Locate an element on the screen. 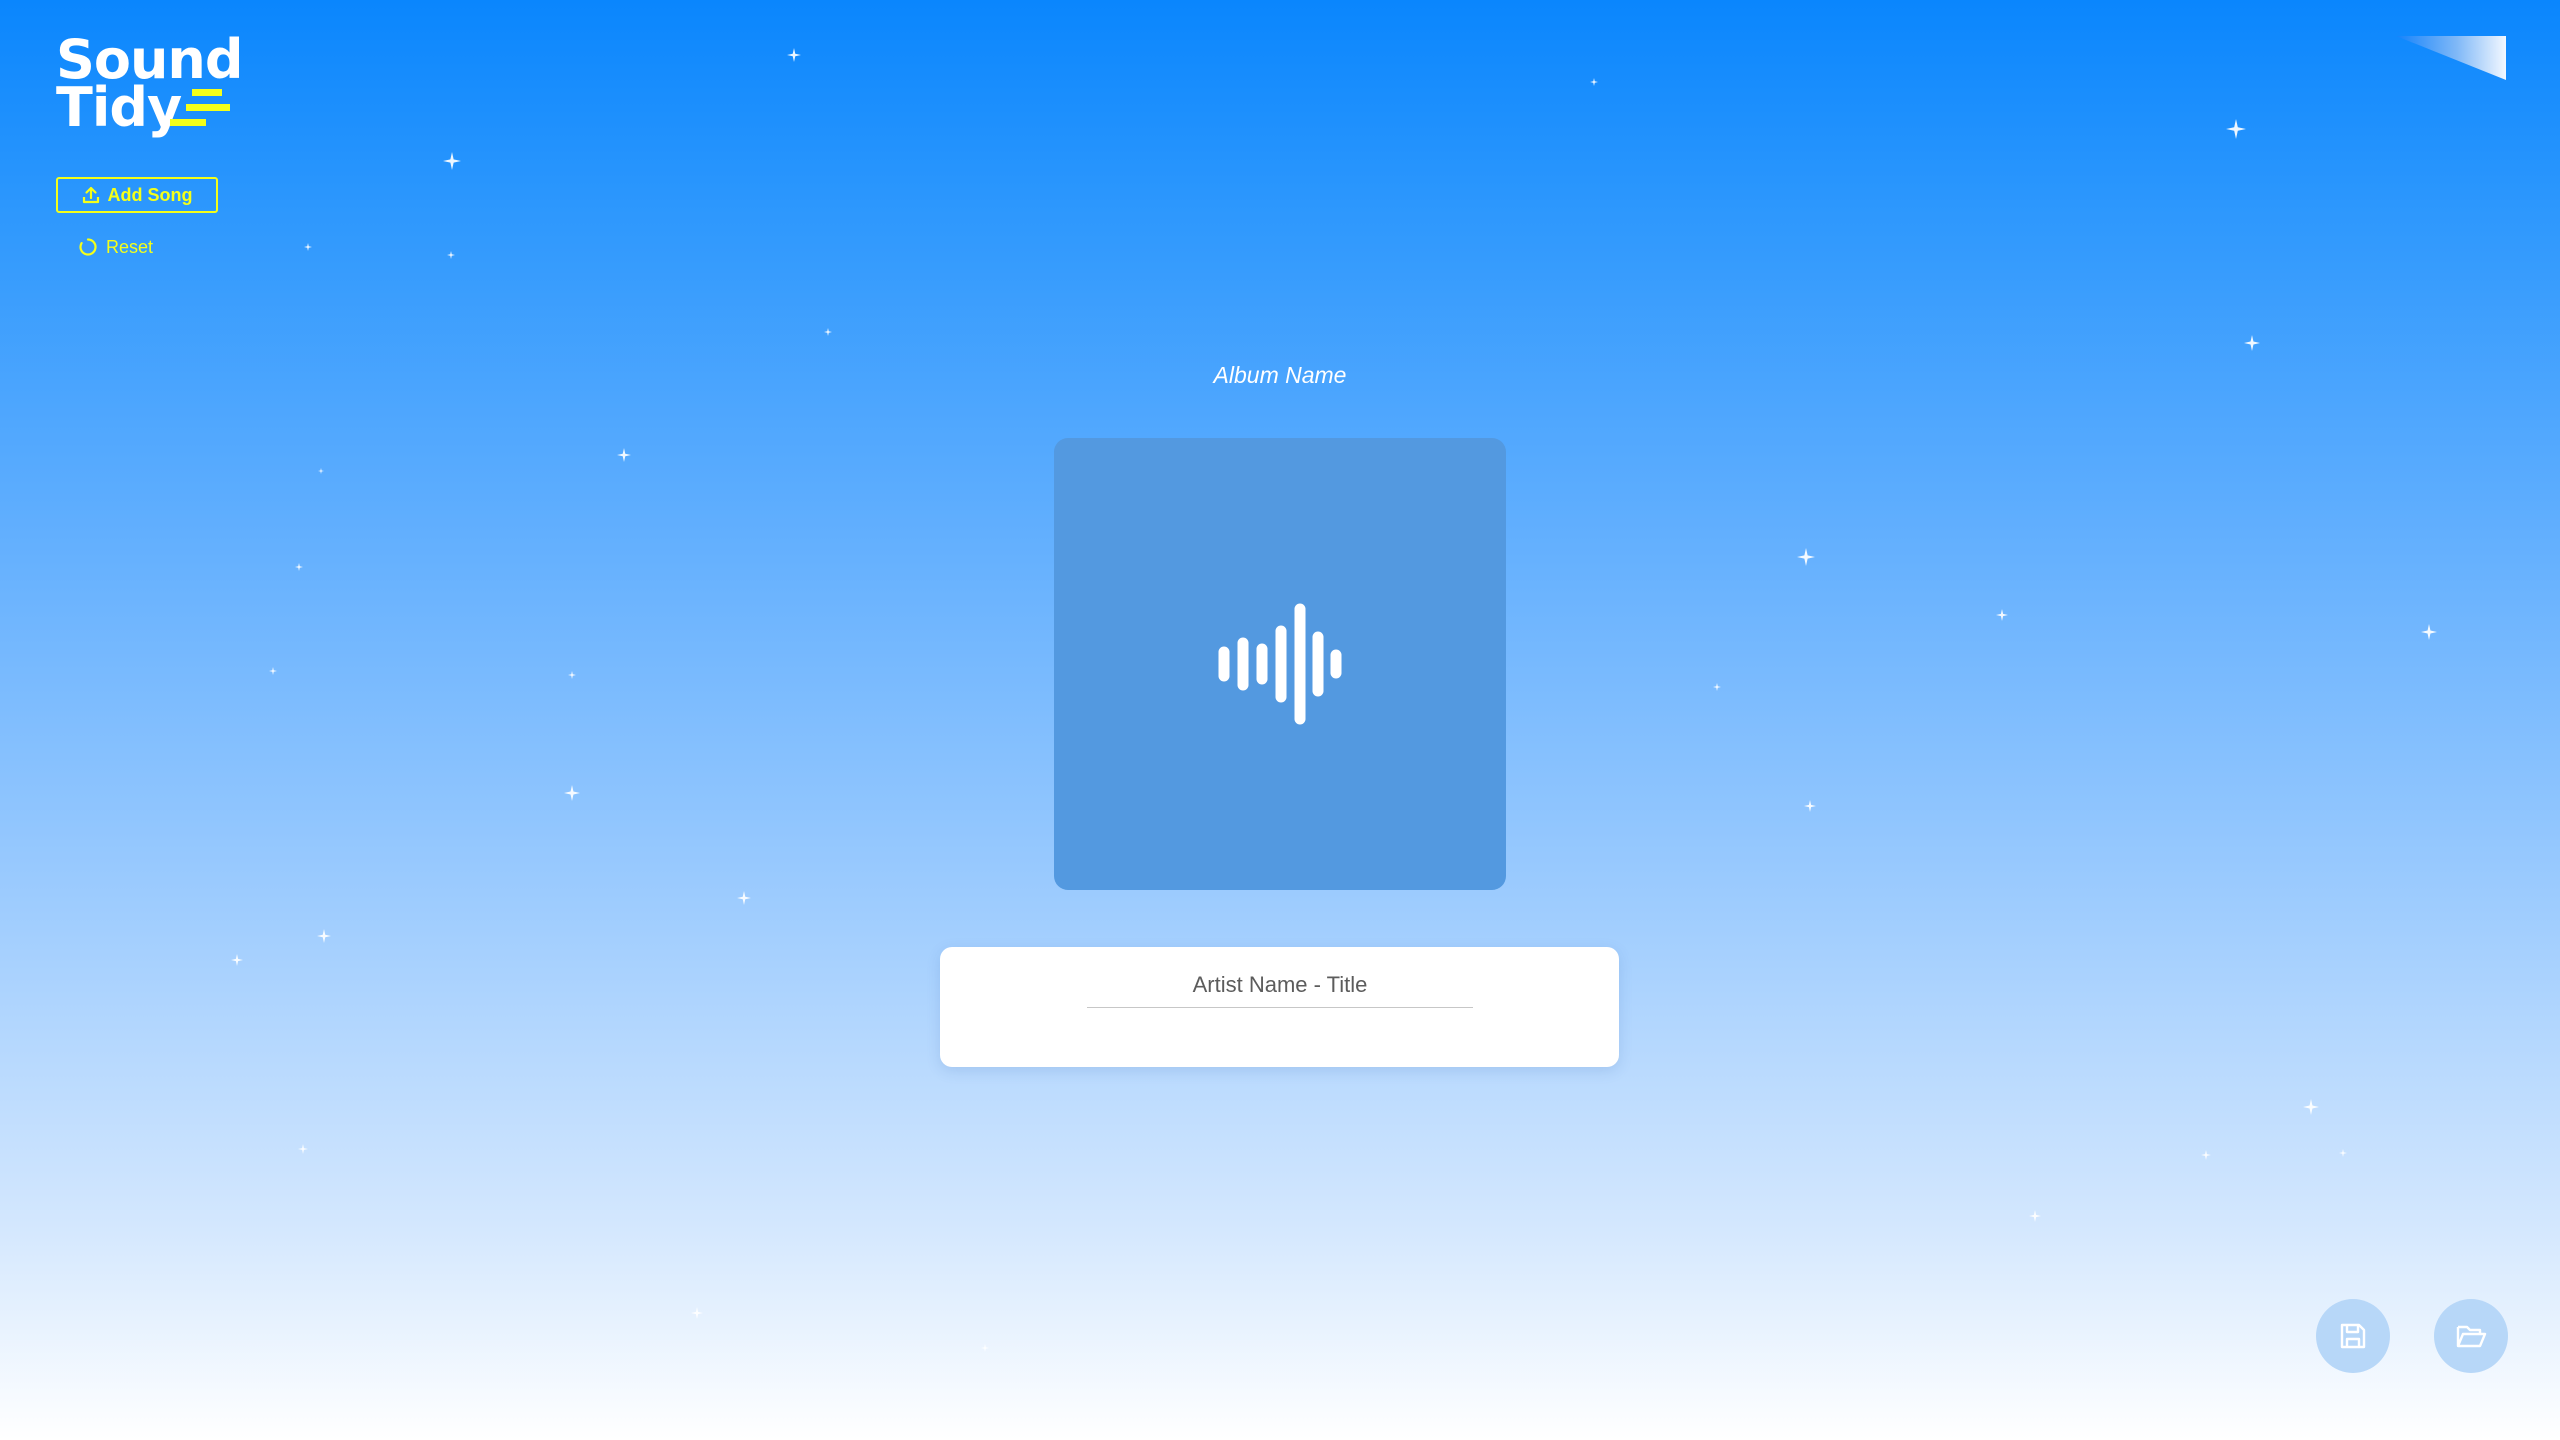  add-song-label: Add Song is located at coordinates (150, 194).